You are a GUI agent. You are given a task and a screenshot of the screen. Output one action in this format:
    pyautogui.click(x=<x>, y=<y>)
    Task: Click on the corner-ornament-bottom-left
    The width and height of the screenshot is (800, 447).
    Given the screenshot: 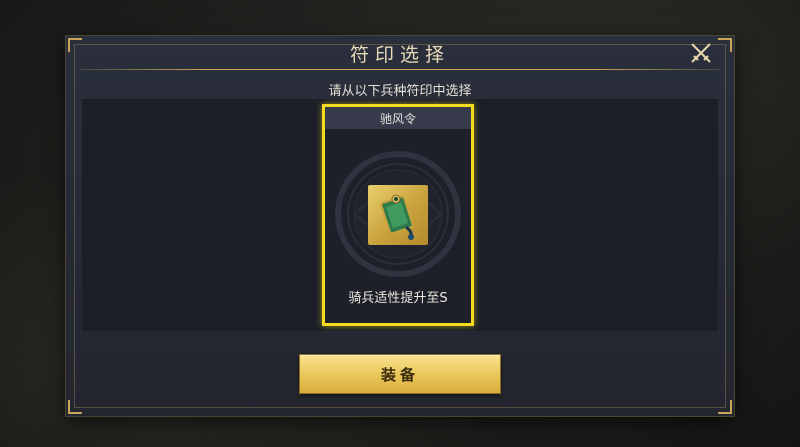 What is the action you would take?
    pyautogui.click(x=75, y=407)
    